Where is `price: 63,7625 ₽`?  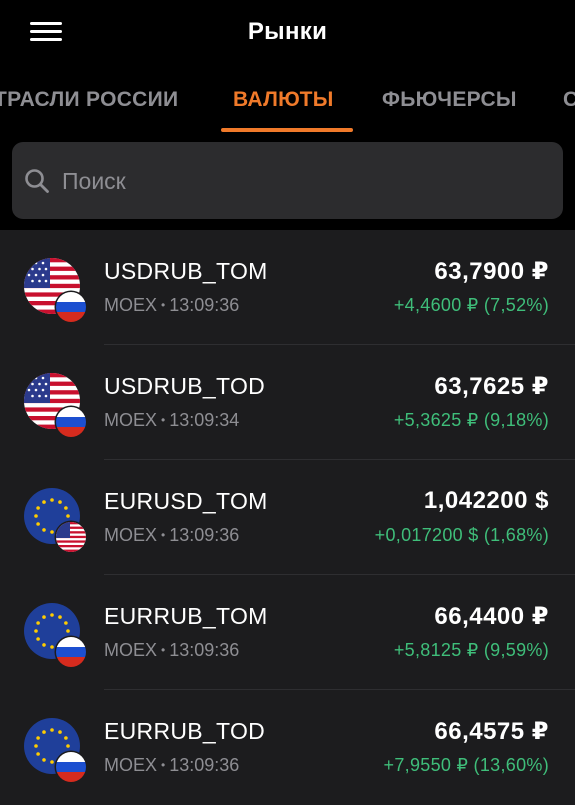 price: 63,7625 ₽ is located at coordinates (491, 386).